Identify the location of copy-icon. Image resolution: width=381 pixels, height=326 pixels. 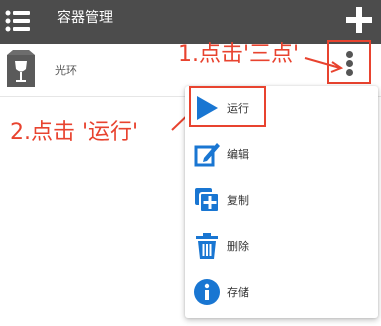
(207, 200).